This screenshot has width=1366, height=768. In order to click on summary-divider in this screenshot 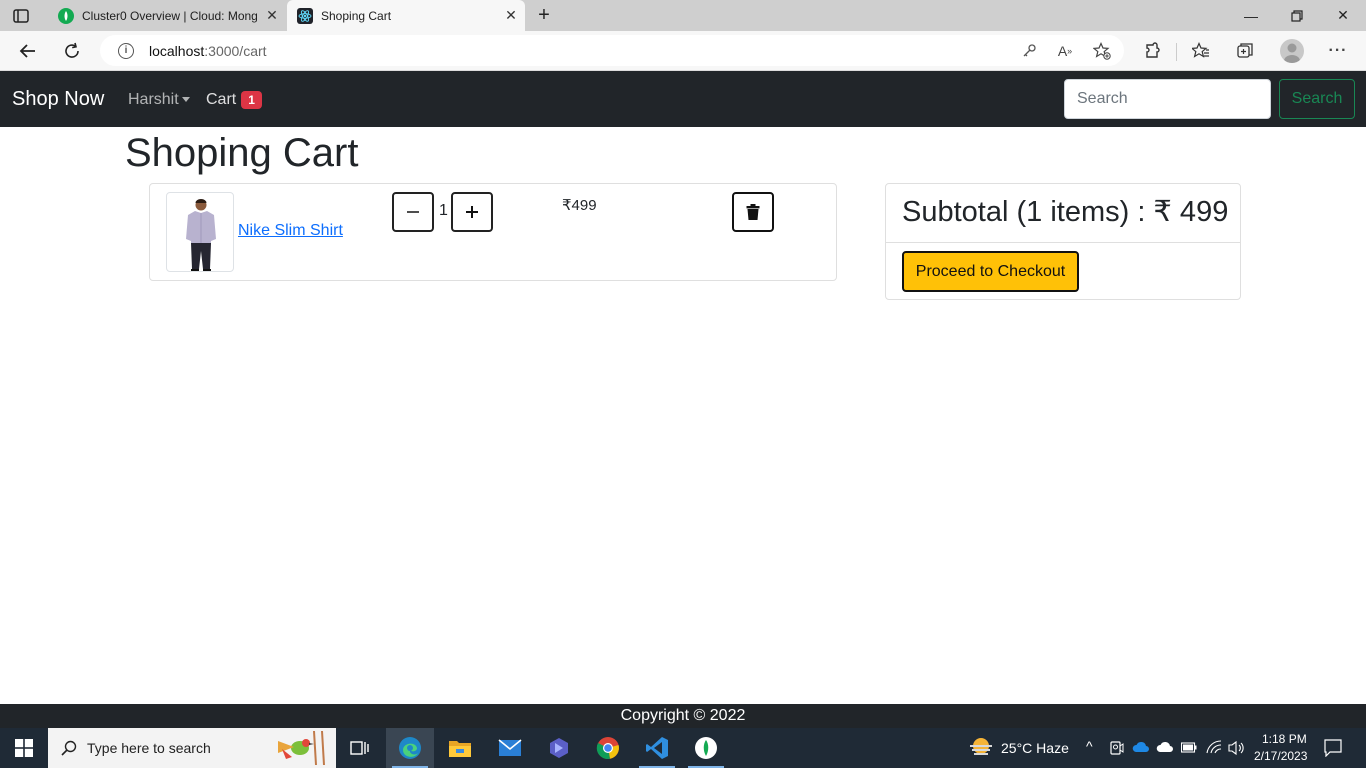, I will do `click(1063, 242)`.